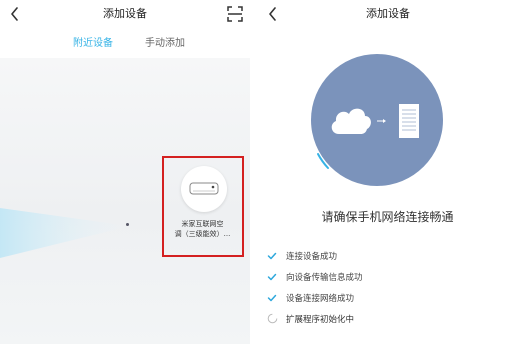 Image resolution: width=517 pixels, height=344 pixels. I want to click on device-icon-circle, so click(204, 189).